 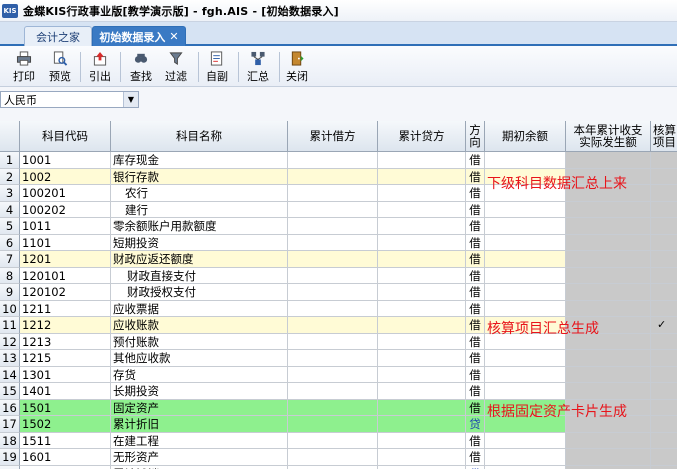 What do you see at coordinates (199, 457) in the screenshot?
I see `cell-name: 无形资产` at bounding box center [199, 457].